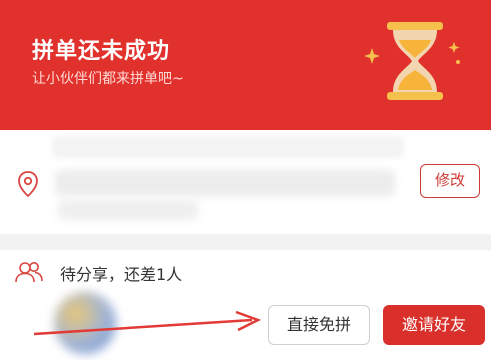 This screenshot has width=491, height=360. Describe the element at coordinates (412, 61) in the screenshot. I see `hourglass-icon` at that location.